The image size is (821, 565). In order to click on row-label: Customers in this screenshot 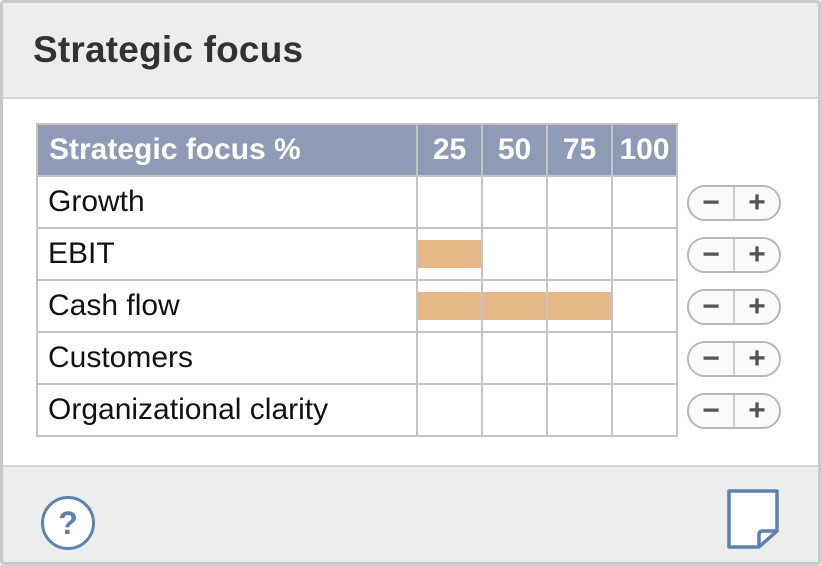, I will do `click(227, 358)`.